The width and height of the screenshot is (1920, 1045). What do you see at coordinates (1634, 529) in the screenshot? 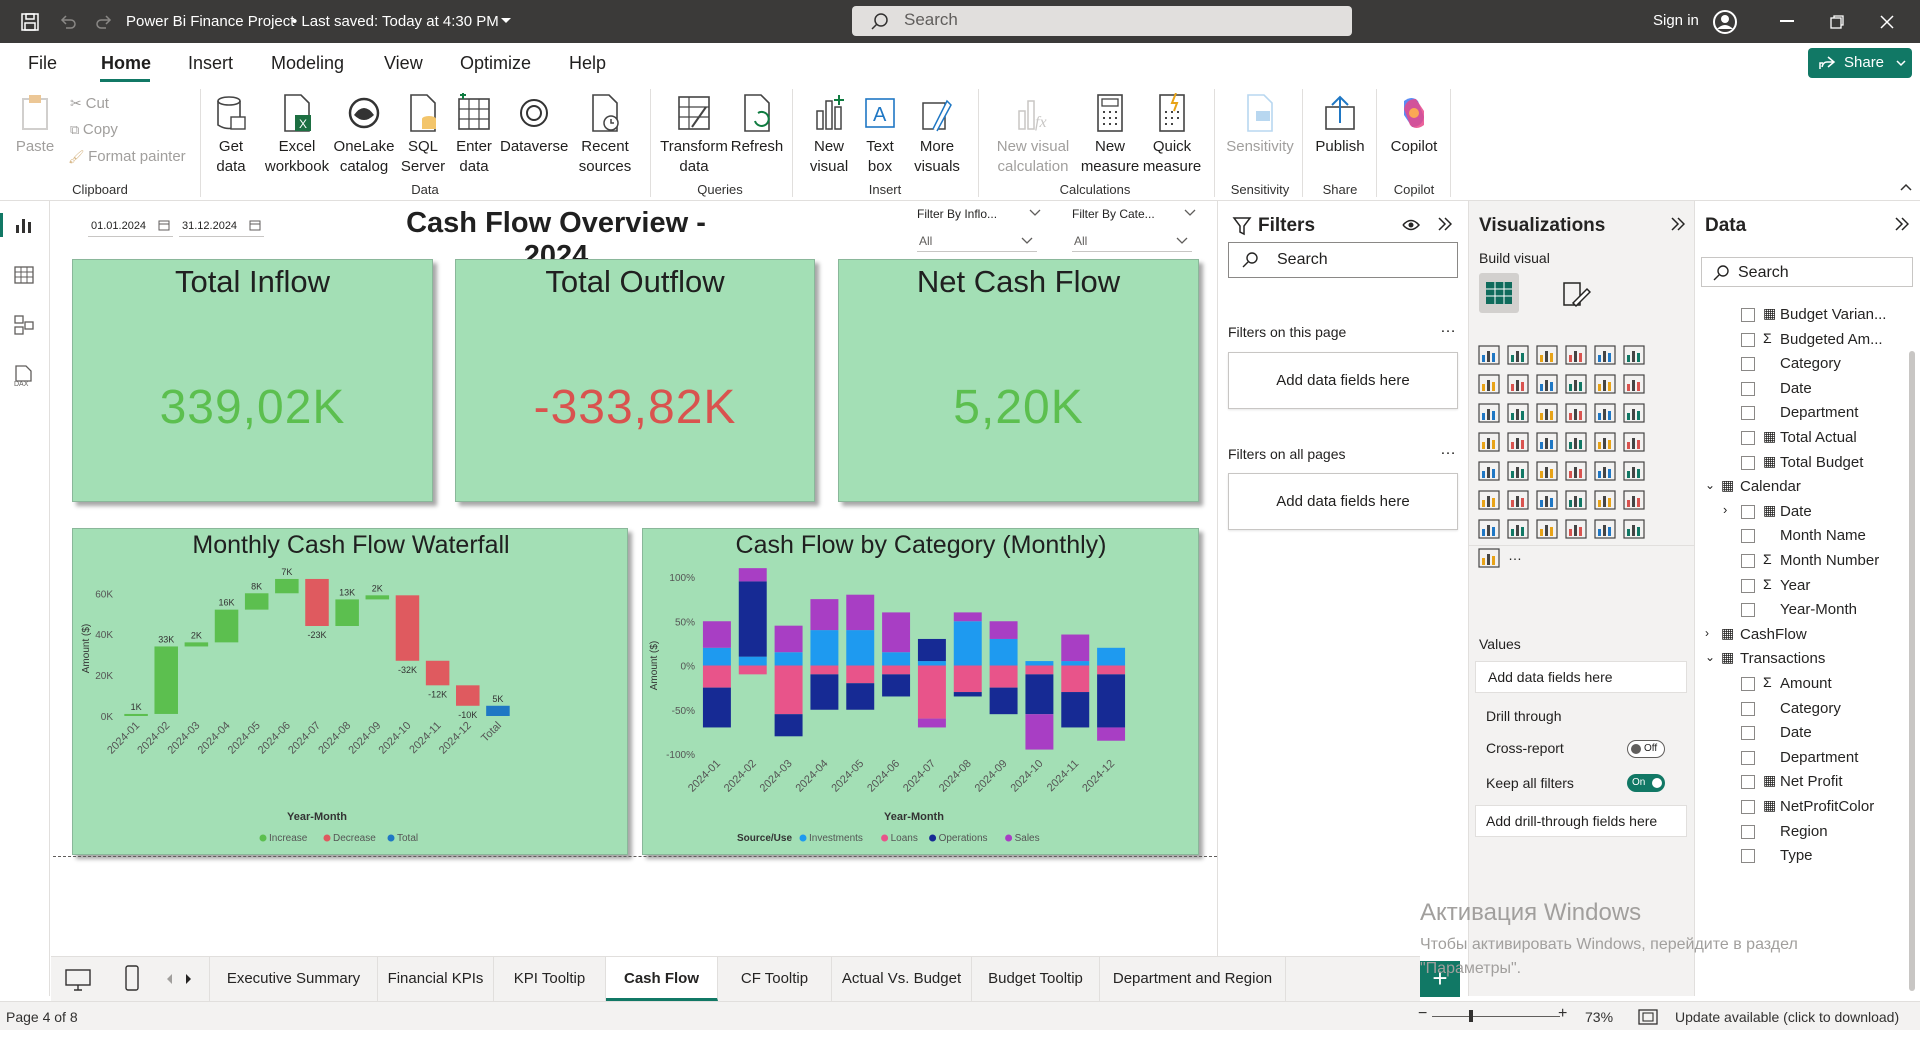
I see `copilot-summary-icon` at bounding box center [1634, 529].